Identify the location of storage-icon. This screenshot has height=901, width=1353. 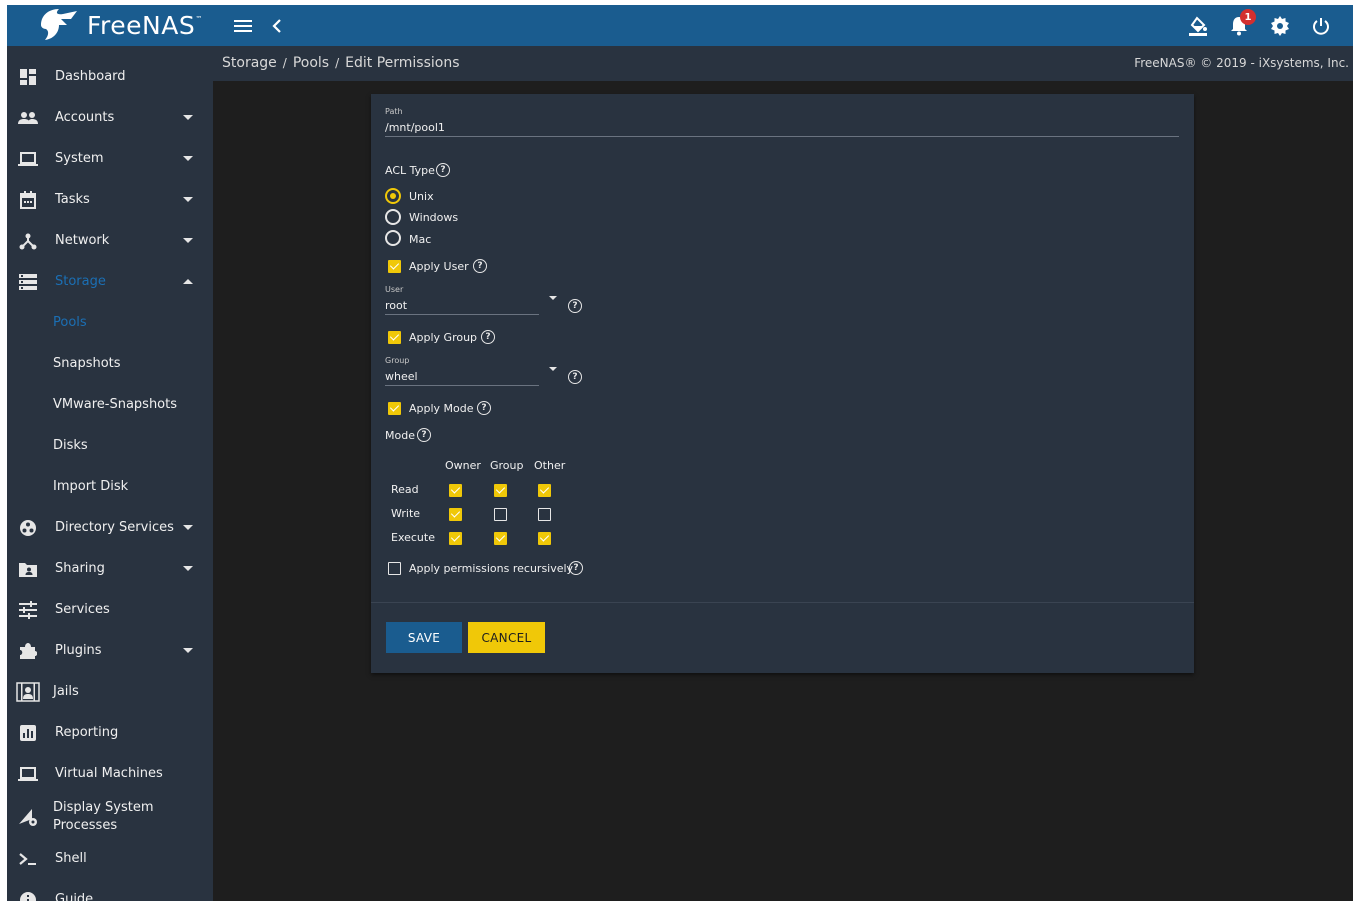
(28, 282).